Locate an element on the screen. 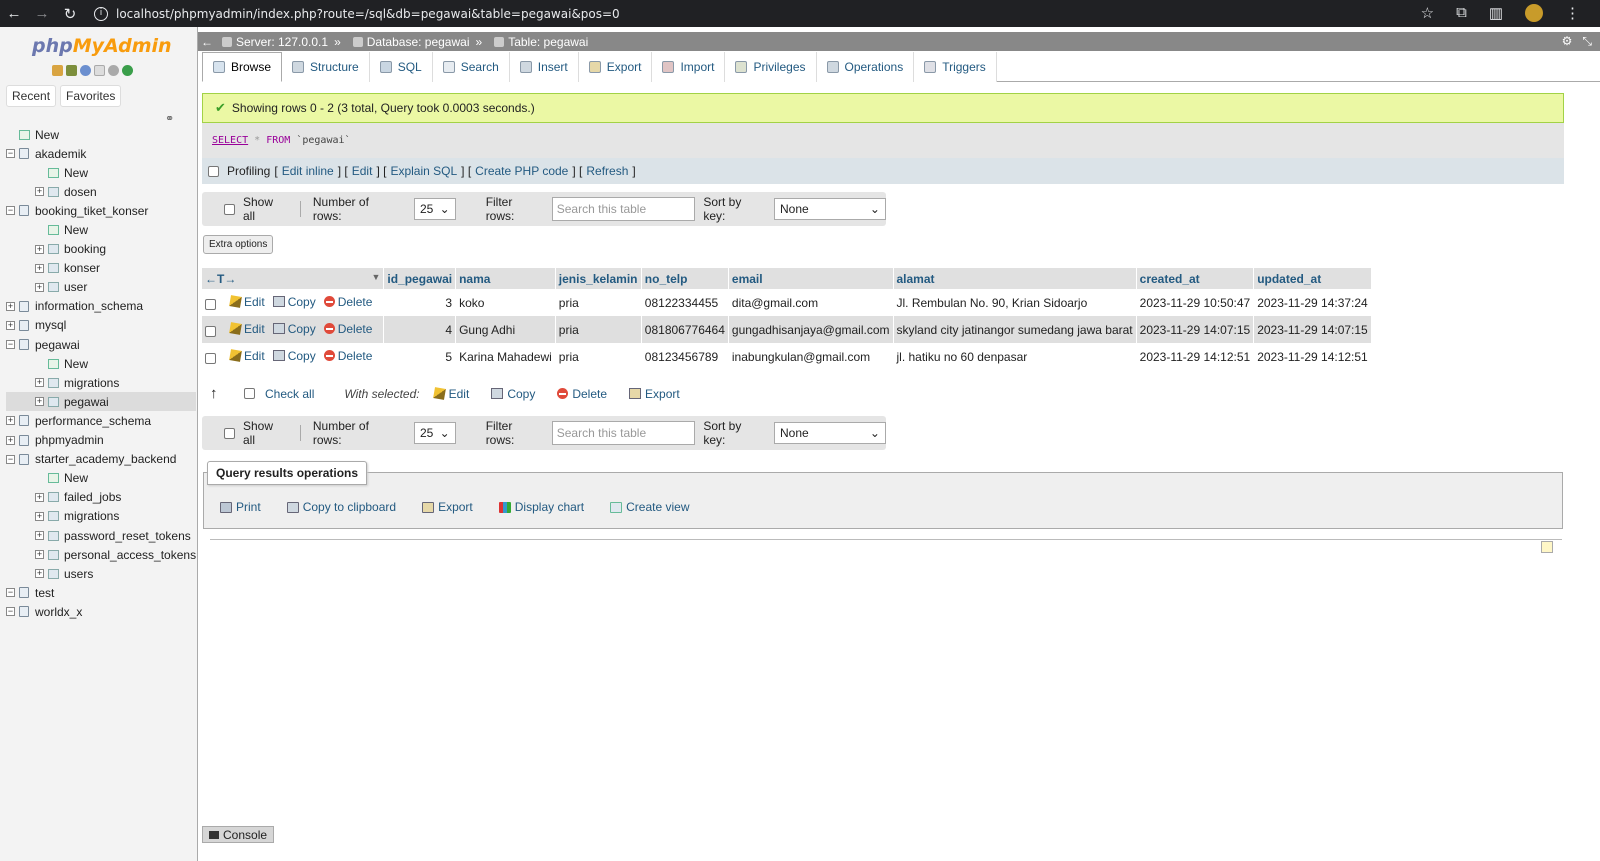 This screenshot has width=1600, height=861. tree-database-item: + mysql is located at coordinates (101, 325).